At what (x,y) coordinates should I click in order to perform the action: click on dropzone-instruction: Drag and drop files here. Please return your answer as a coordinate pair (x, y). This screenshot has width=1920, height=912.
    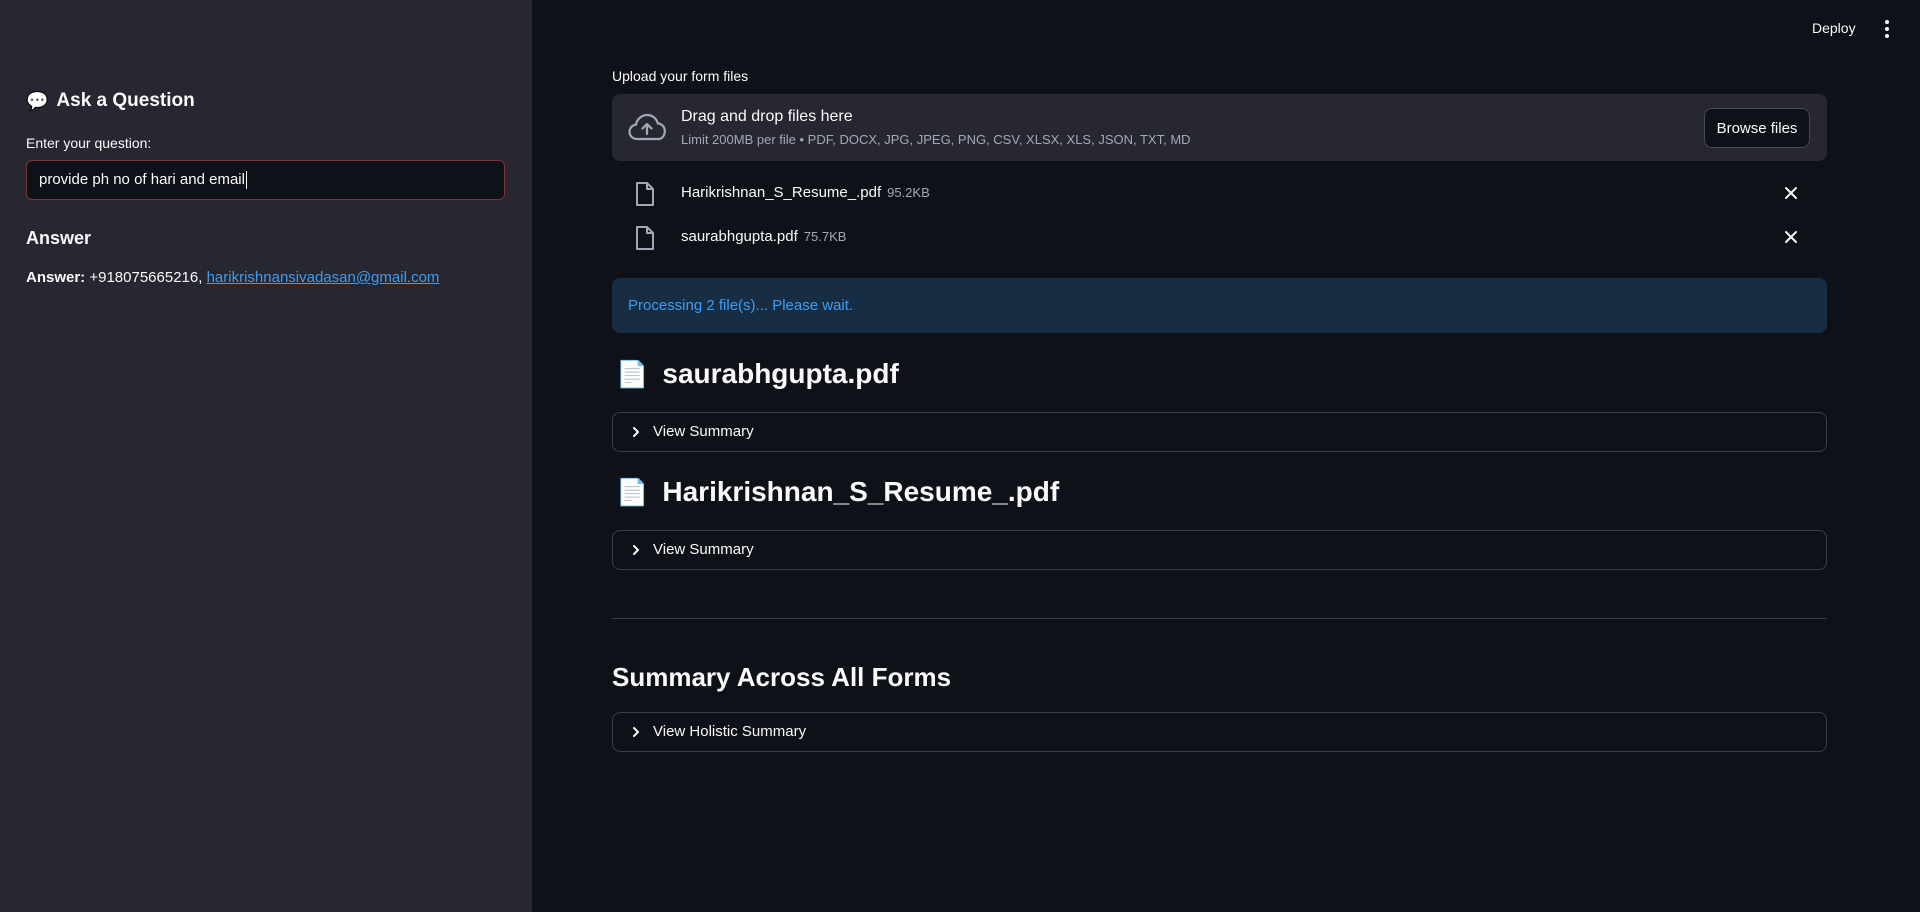
    Looking at the image, I should click on (767, 116).